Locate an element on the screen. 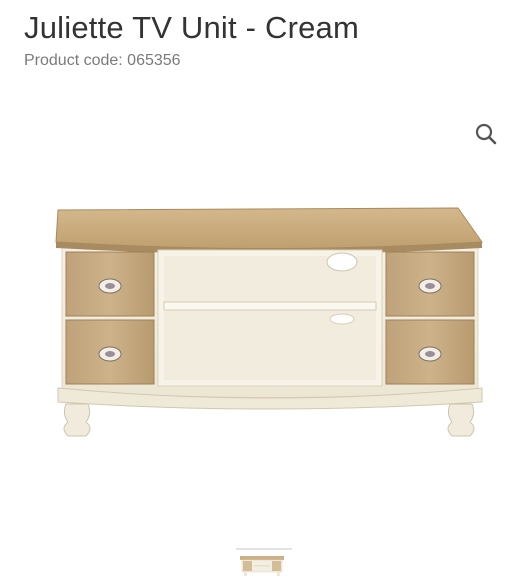 The image size is (512, 583). product-thumbnail is located at coordinates (264, 564).